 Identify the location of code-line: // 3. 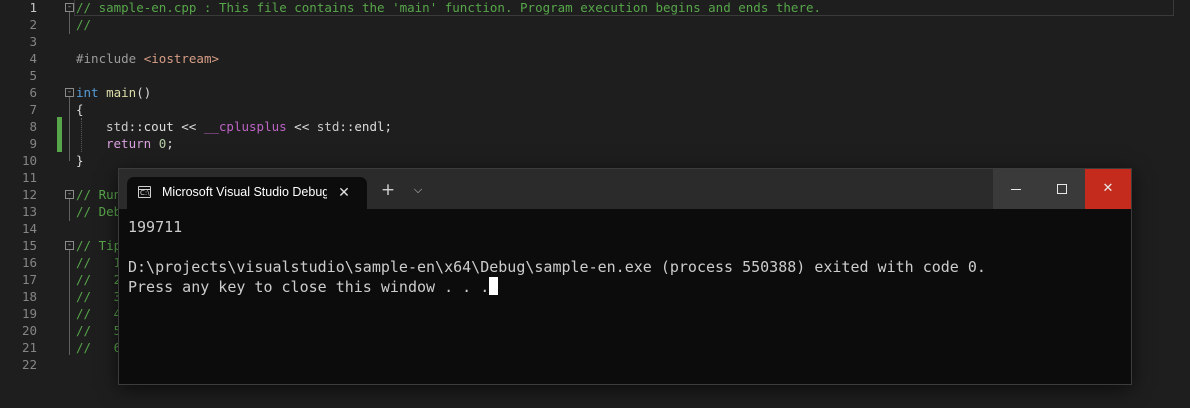
(98, 296).